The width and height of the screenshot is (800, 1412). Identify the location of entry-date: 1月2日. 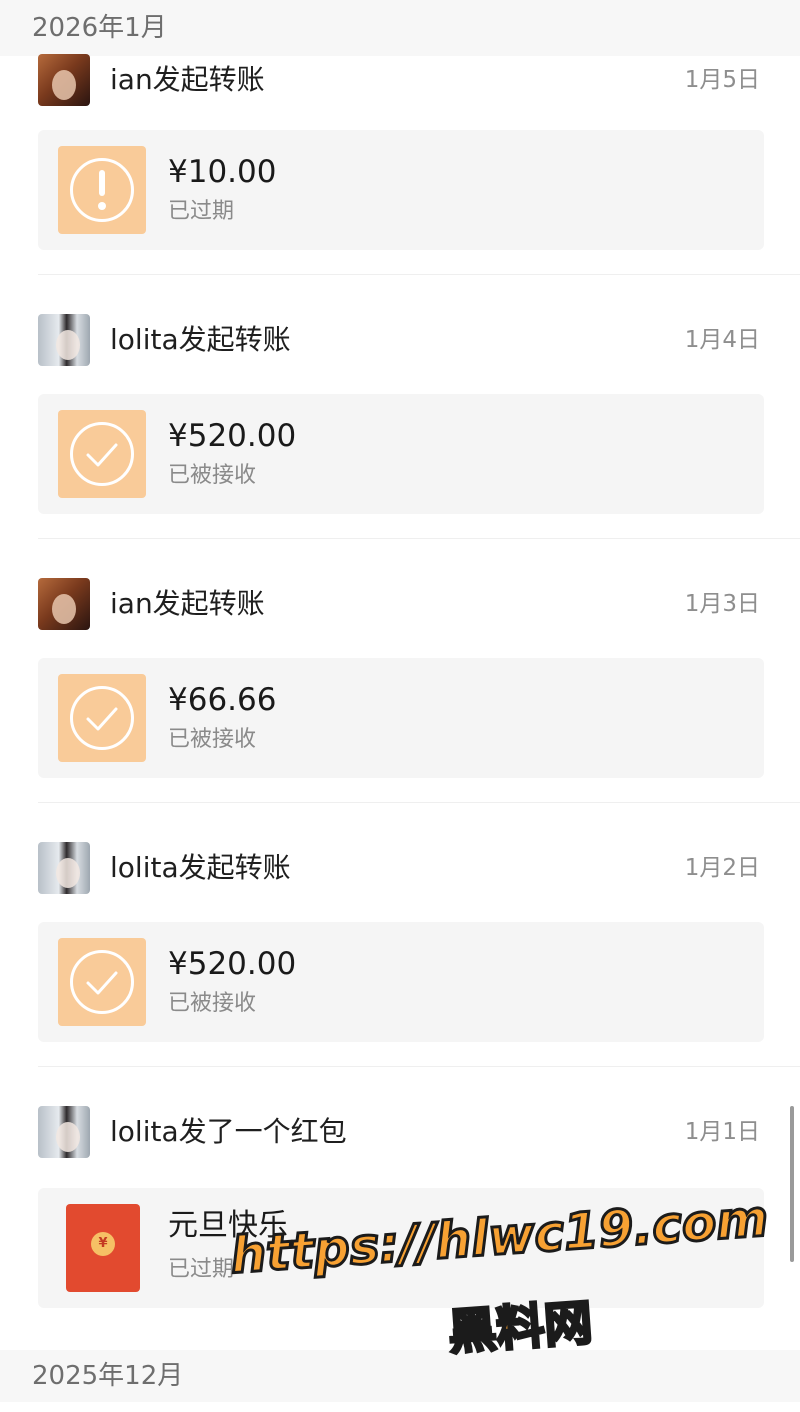
(722, 868).